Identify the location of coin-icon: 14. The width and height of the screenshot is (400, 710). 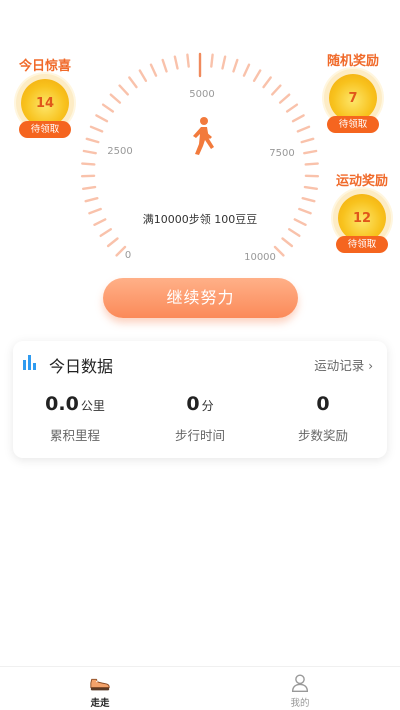
(45, 103).